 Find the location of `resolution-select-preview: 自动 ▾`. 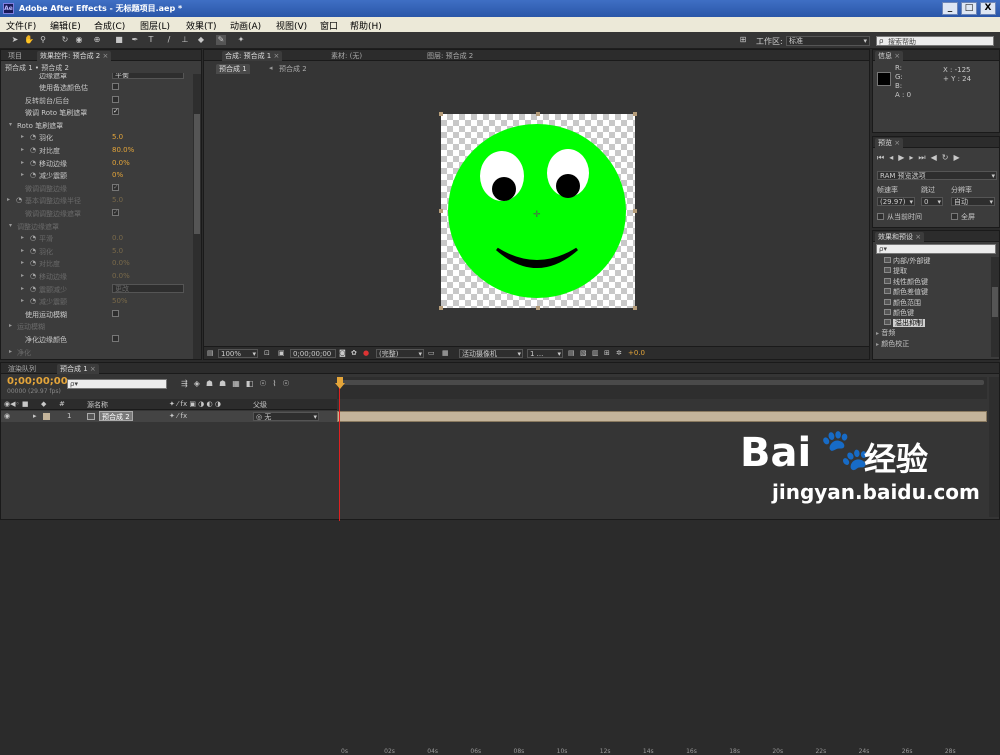

resolution-select-preview: 自动 ▾ is located at coordinates (973, 201).